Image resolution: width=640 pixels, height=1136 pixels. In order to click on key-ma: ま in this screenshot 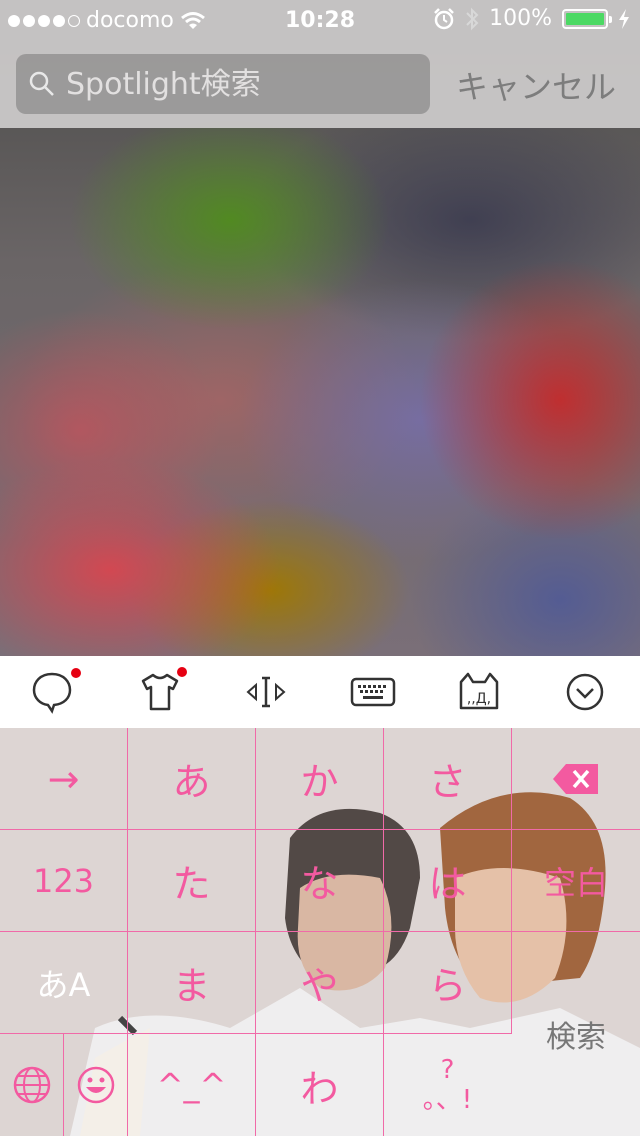, I will do `click(191, 982)`.